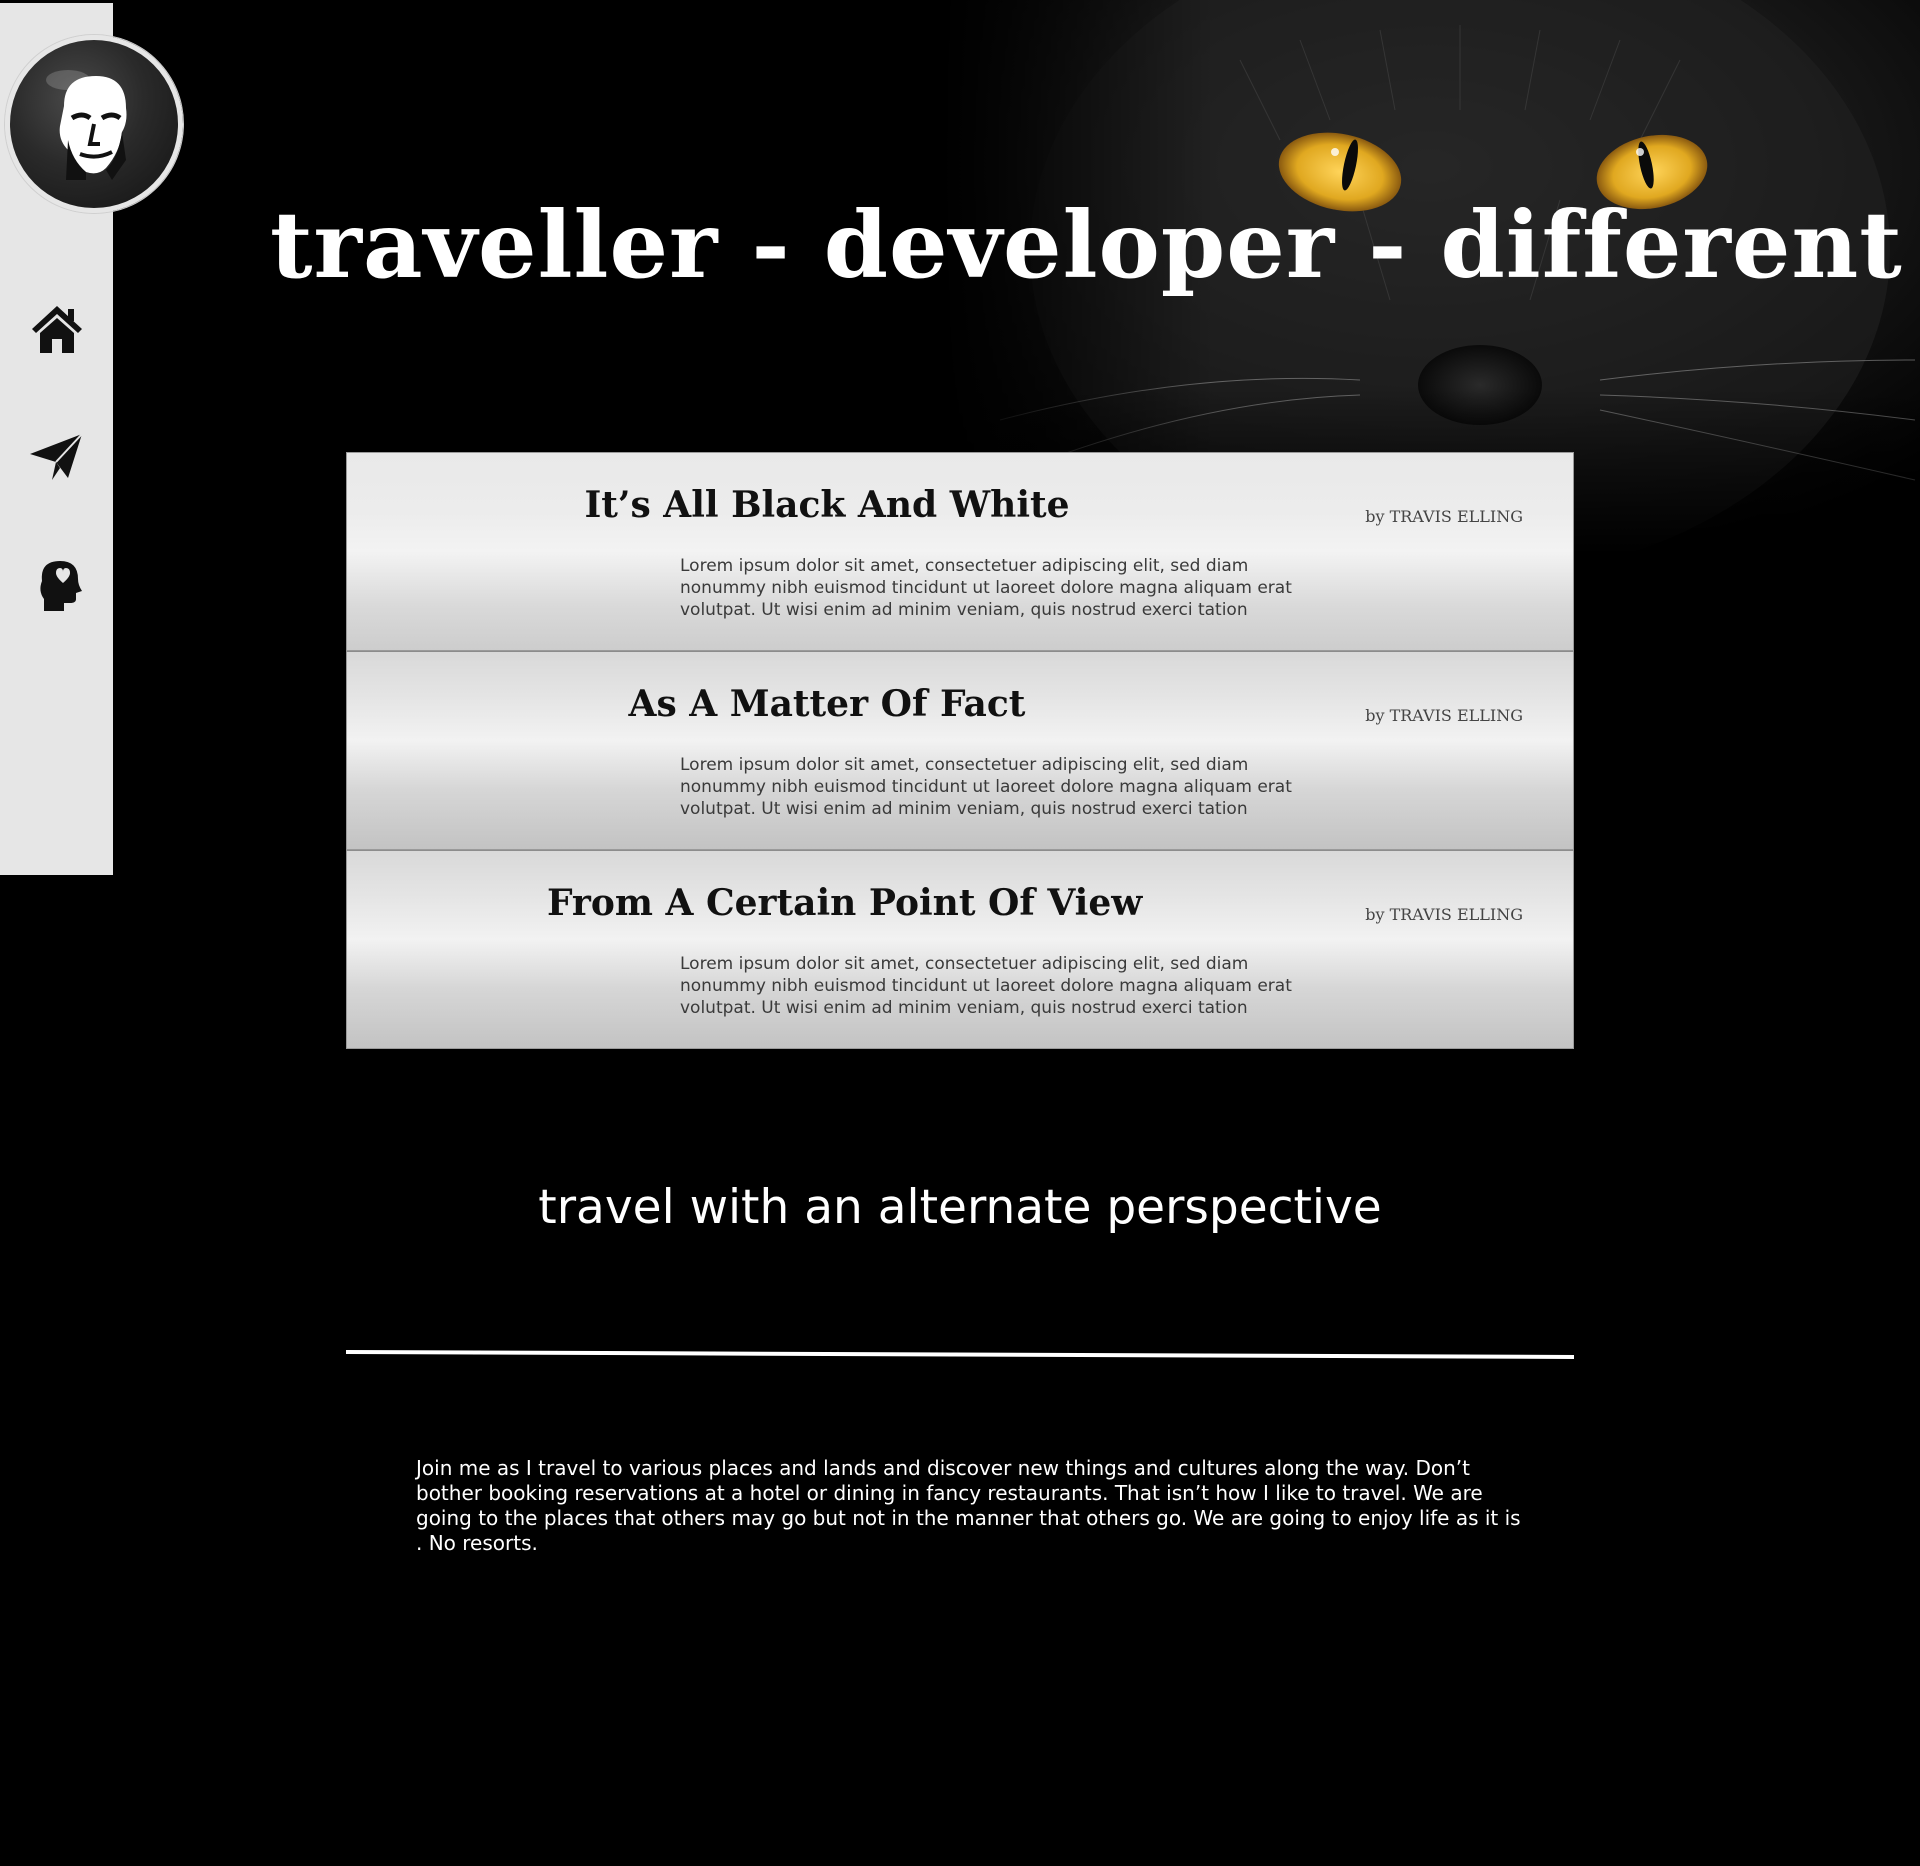 Image resolution: width=1920 pixels, height=1866 pixels. I want to click on sidebar-item-about, so click(57, 584).